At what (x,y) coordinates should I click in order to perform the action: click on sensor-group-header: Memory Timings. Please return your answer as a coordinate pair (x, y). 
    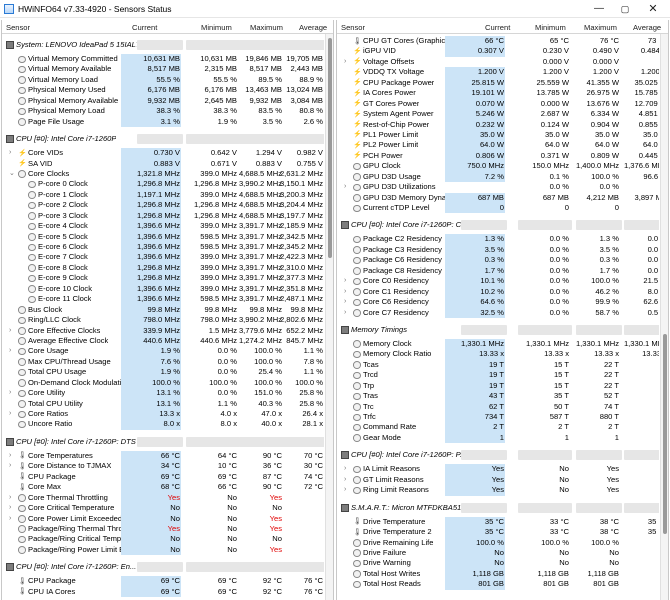
    Looking at the image, I should click on (498, 330).